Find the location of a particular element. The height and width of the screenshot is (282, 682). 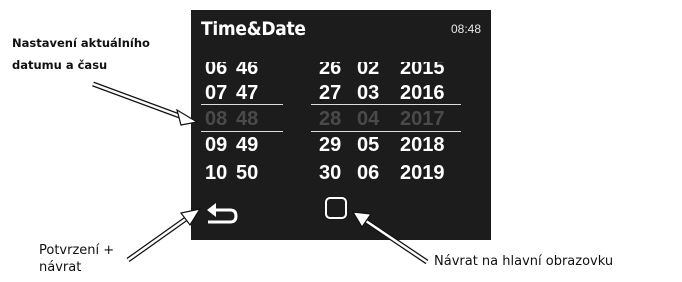

hour-value: 10 is located at coordinates (216, 173).